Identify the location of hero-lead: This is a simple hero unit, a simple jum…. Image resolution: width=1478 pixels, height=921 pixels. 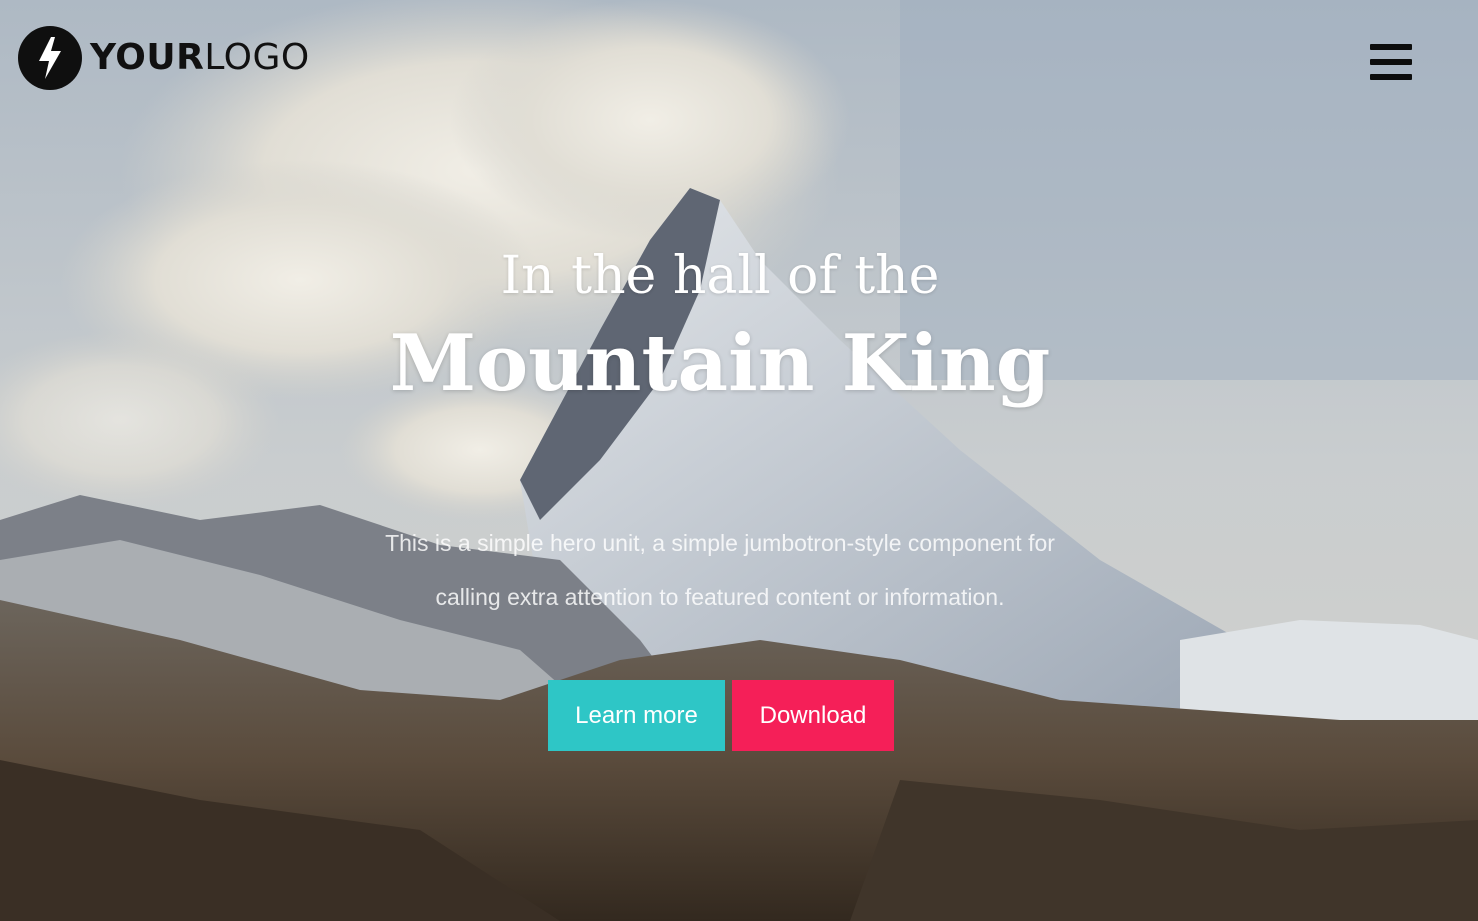
(720, 570).